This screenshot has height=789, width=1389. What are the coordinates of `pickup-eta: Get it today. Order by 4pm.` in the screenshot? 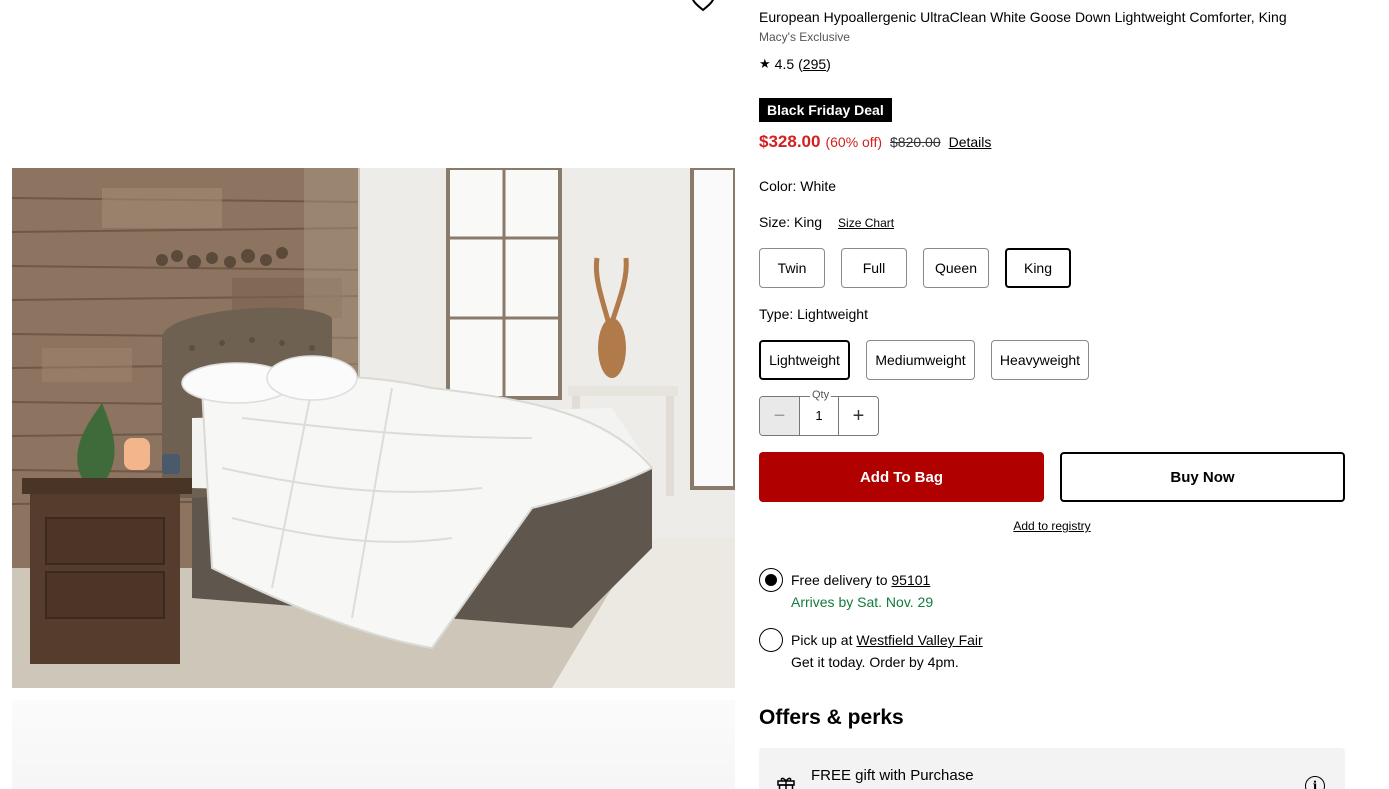 It's located at (875, 662).